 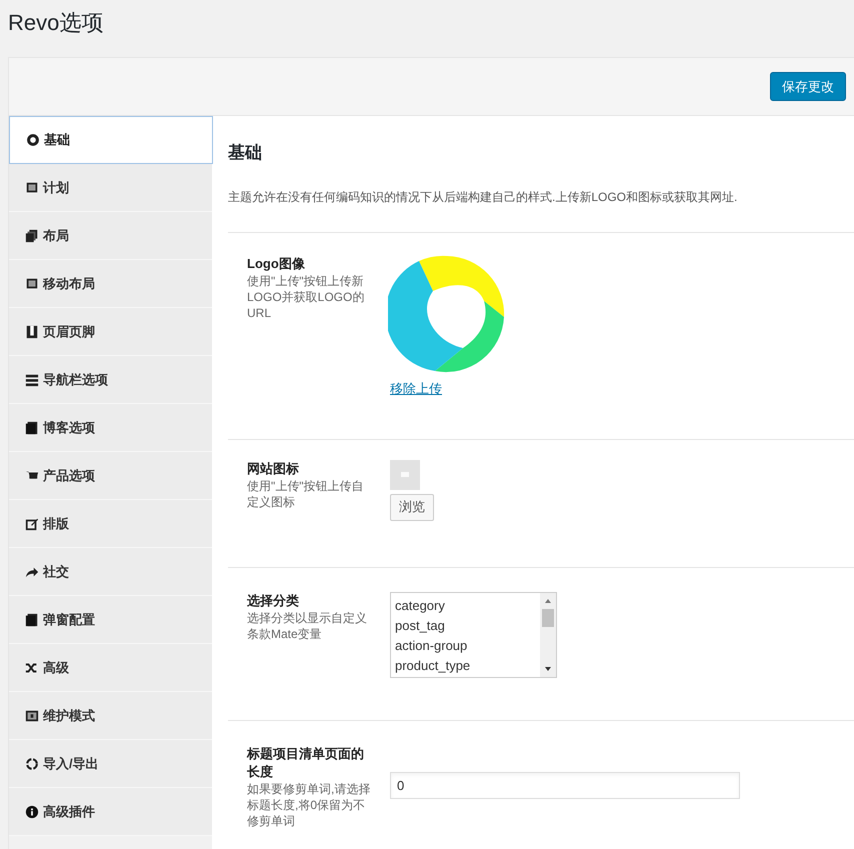 I want to click on sidebar-tab: 导入/导出, so click(x=110, y=764).